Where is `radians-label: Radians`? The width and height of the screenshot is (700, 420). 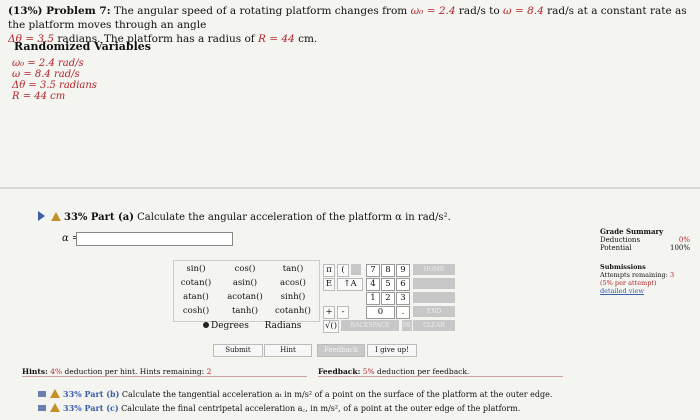 radians-label: Radians is located at coordinates (283, 326).